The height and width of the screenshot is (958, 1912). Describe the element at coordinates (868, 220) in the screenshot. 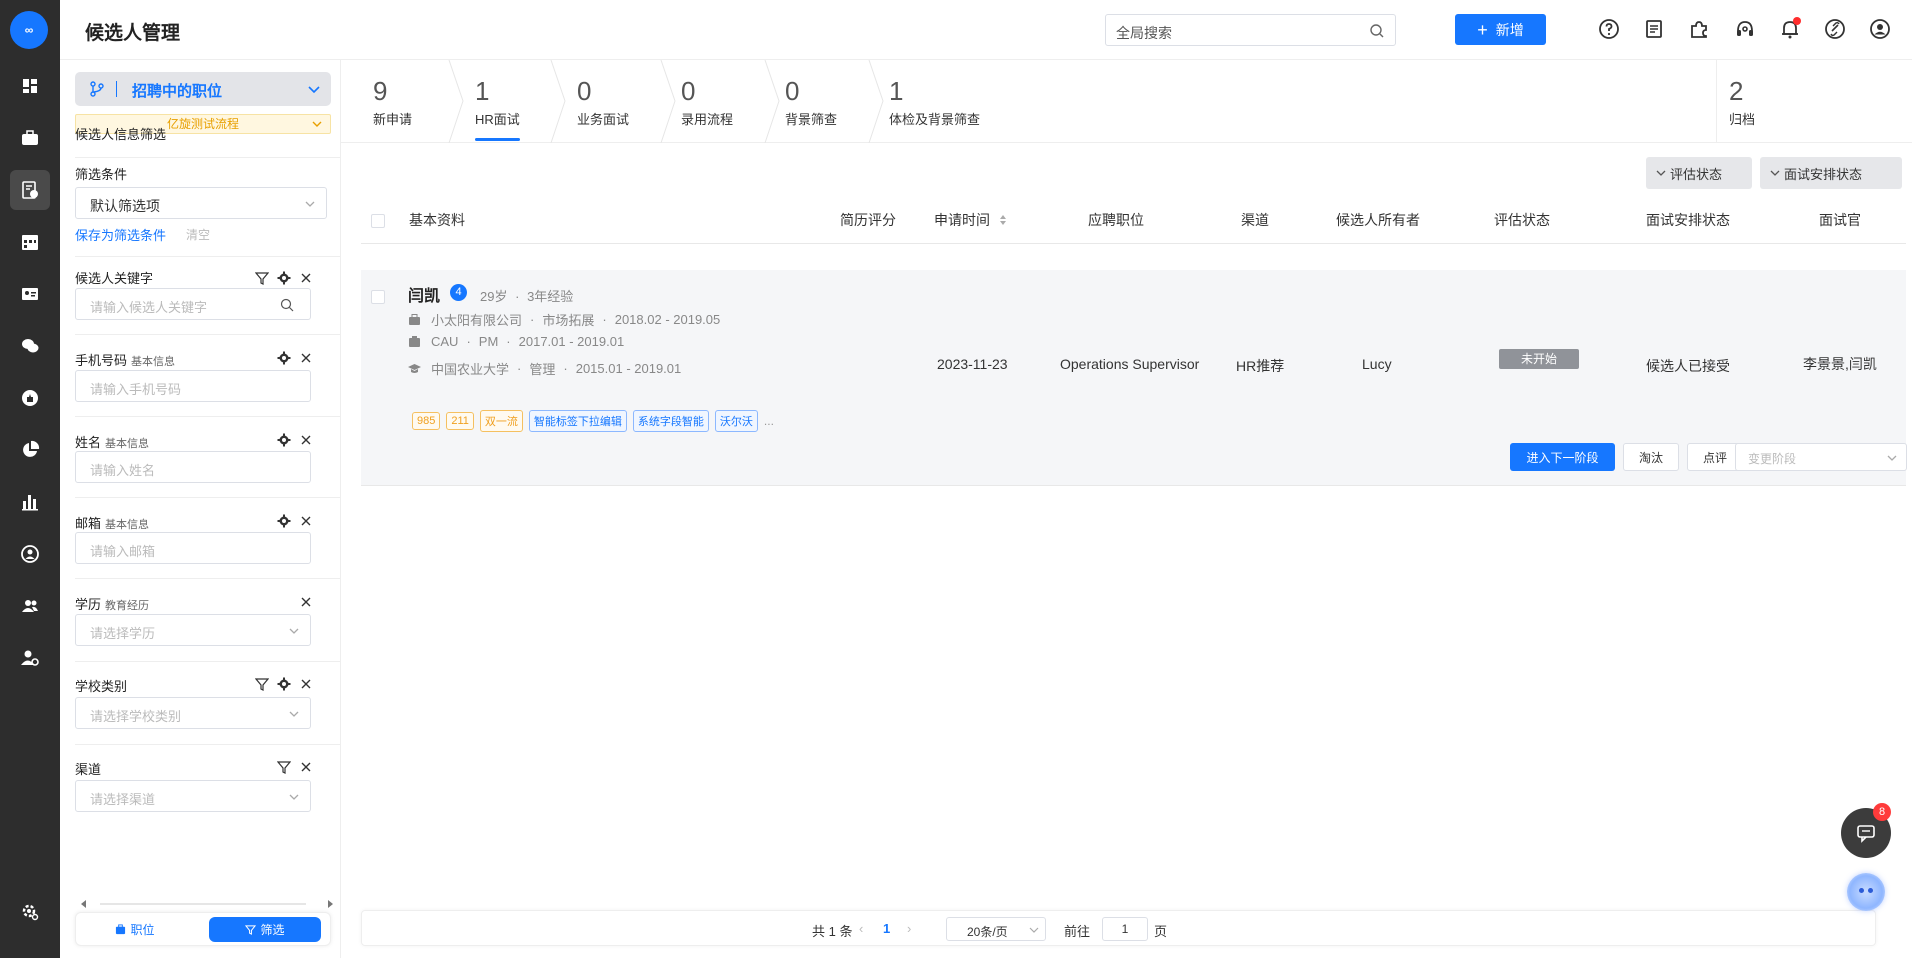

I see `col-score: 简历评分` at that location.